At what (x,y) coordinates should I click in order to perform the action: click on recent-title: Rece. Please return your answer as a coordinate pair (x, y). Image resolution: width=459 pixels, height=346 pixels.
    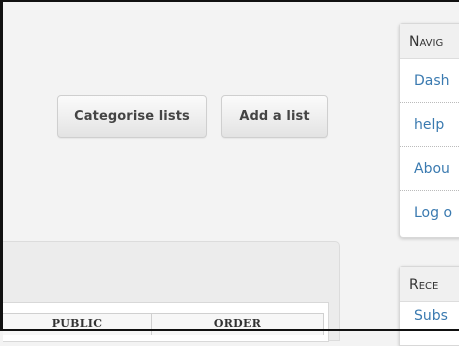
    Looking at the image, I should click on (429, 284).